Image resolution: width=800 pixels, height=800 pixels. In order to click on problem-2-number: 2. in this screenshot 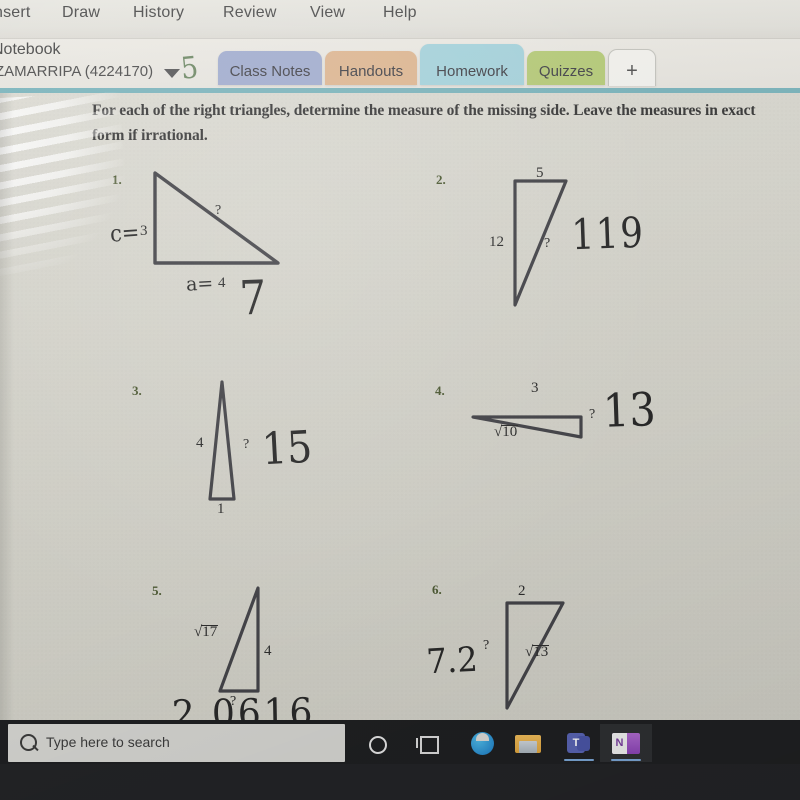, I will do `click(441, 179)`.